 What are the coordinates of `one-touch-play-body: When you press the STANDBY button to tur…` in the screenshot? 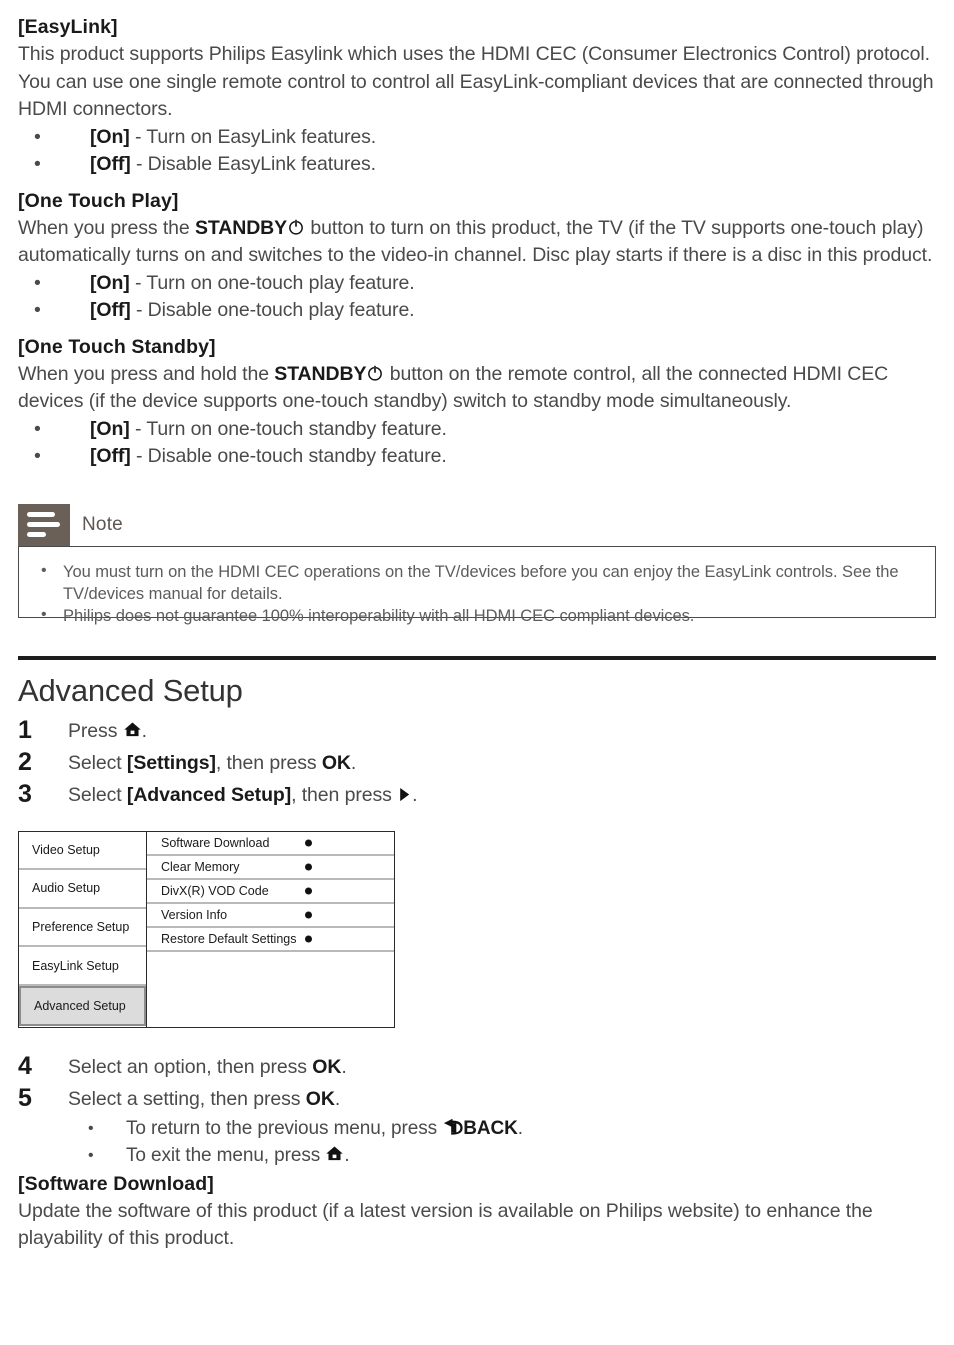 It's located at (477, 242).